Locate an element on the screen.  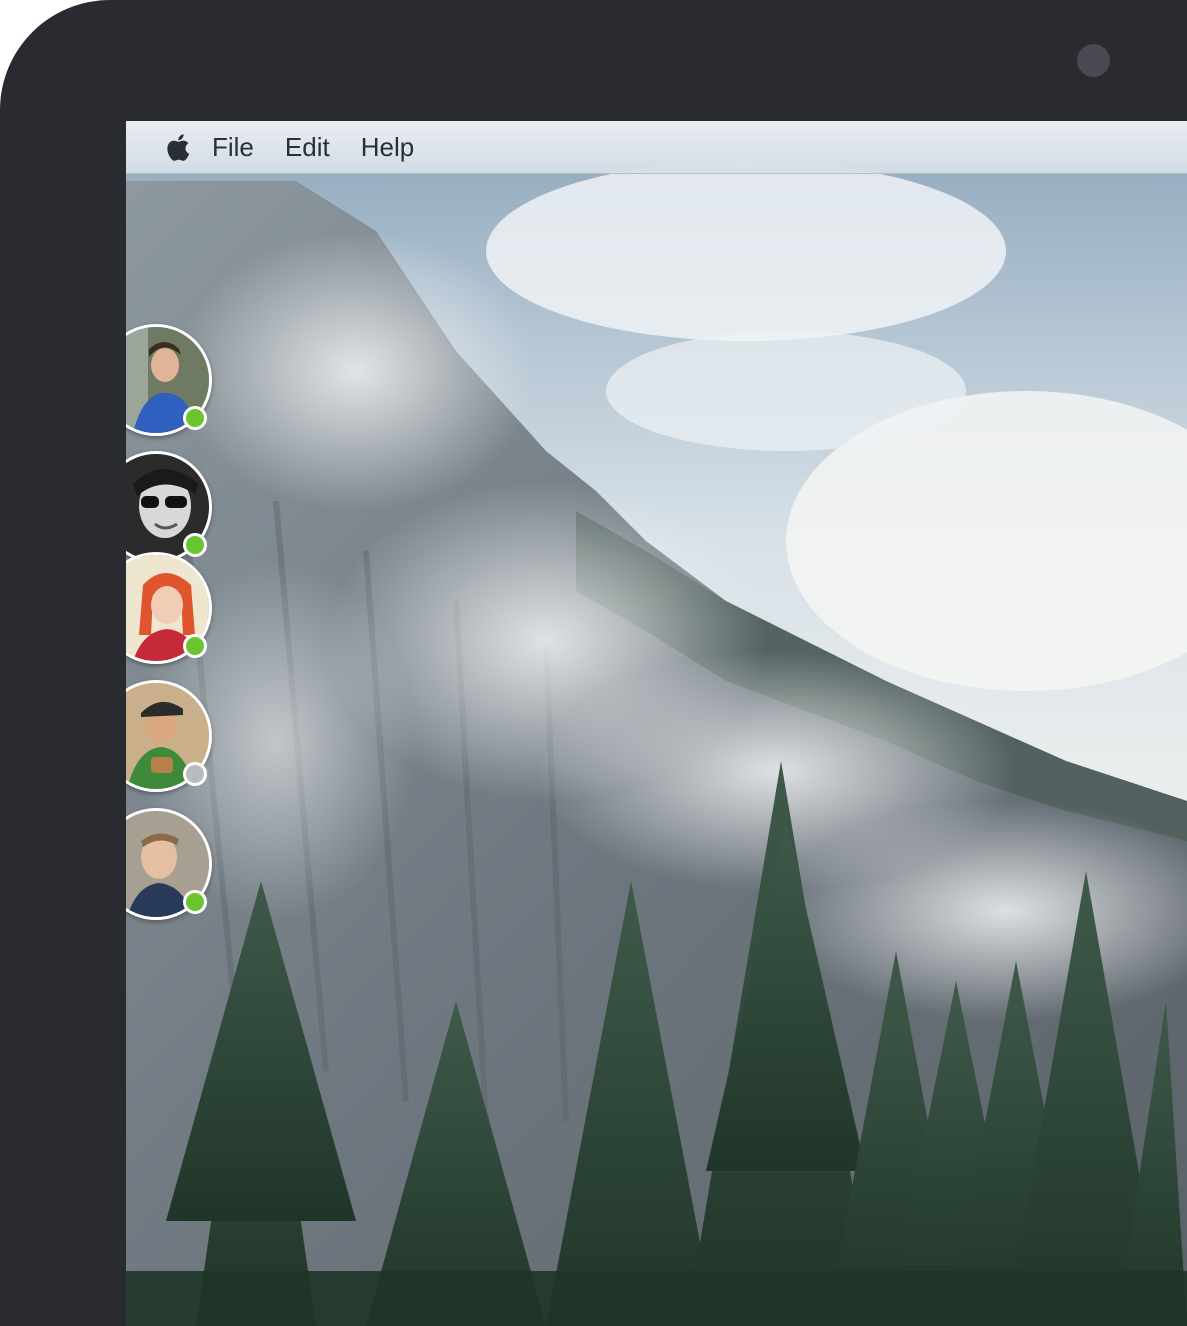
status-offline-indicator is located at coordinates (195, 774).